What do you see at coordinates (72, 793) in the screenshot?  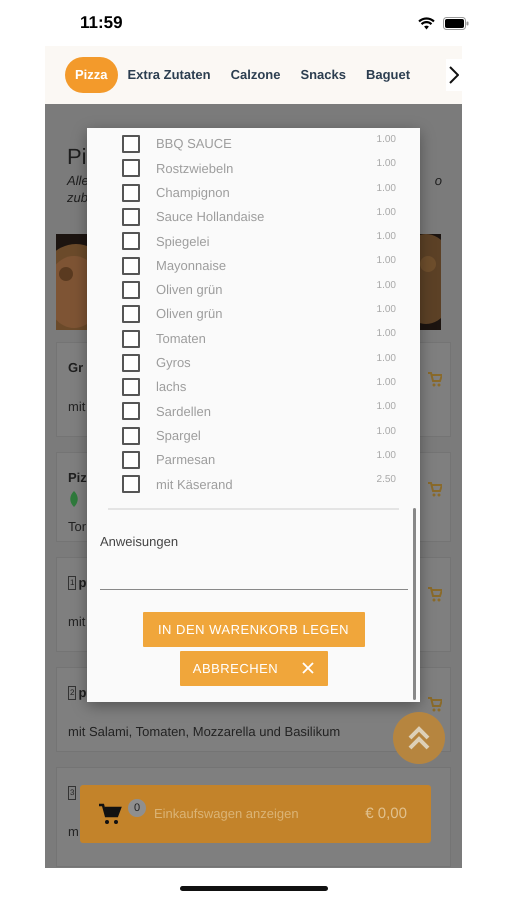 I see `item-number: 3` at bounding box center [72, 793].